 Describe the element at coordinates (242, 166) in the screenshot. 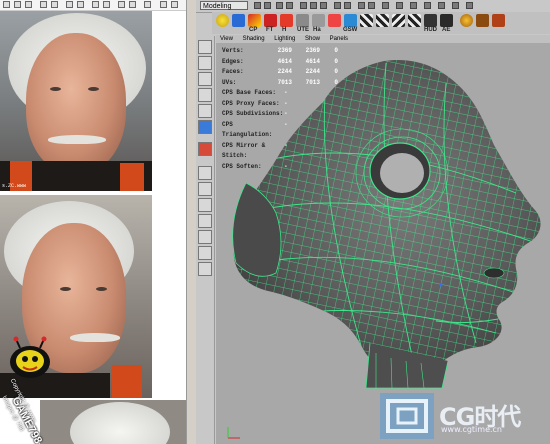

I see `hud-cps-label: CPS Soften:` at that location.